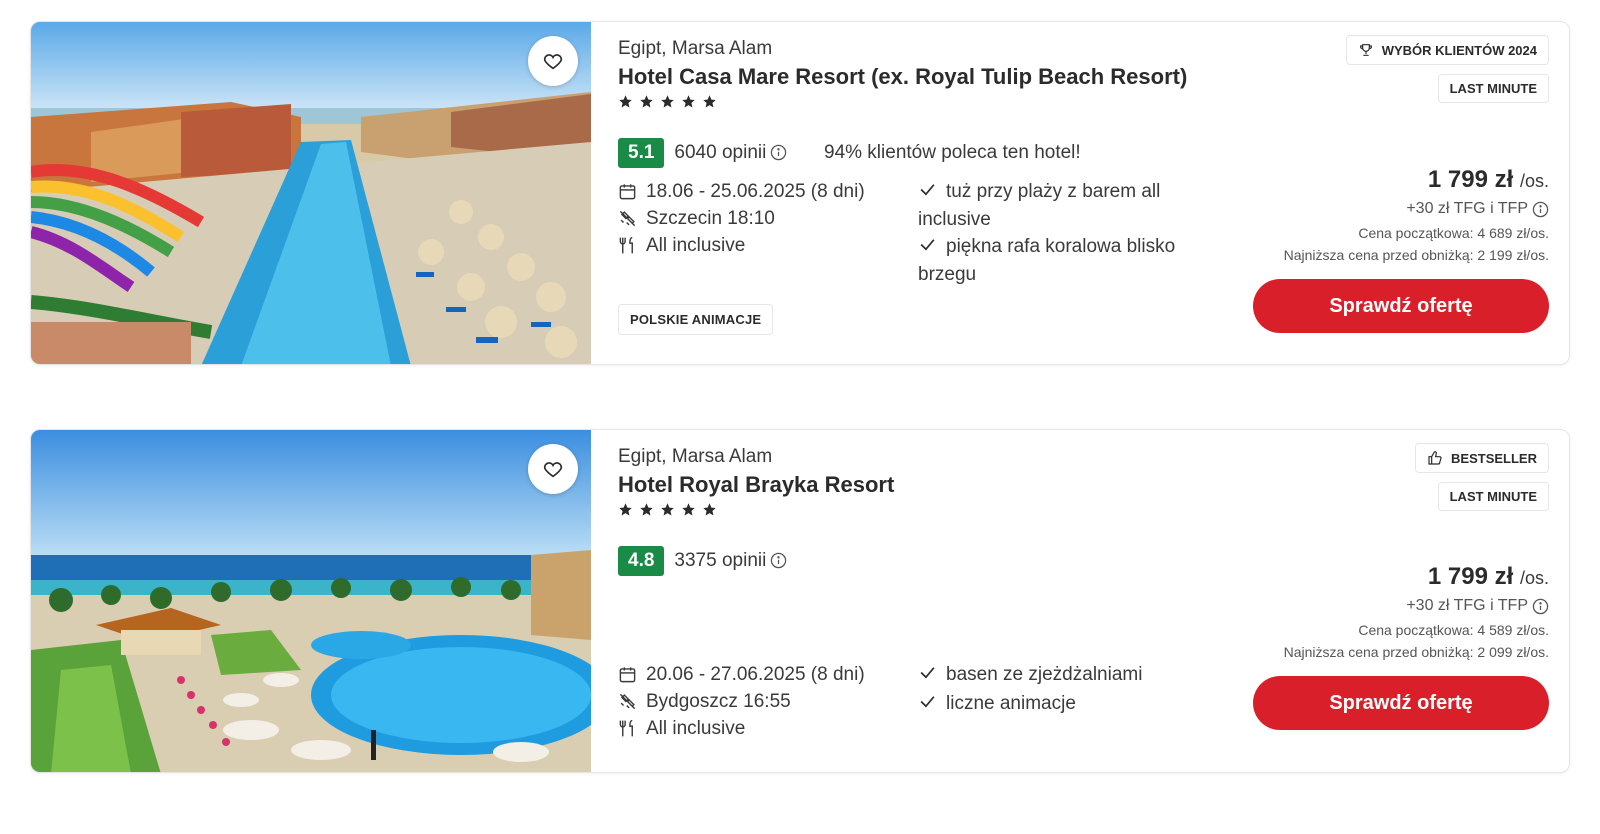 This screenshot has width=1600, height=834. What do you see at coordinates (720, 560) in the screenshot?
I see `reviews-count: 3375 opinii` at bounding box center [720, 560].